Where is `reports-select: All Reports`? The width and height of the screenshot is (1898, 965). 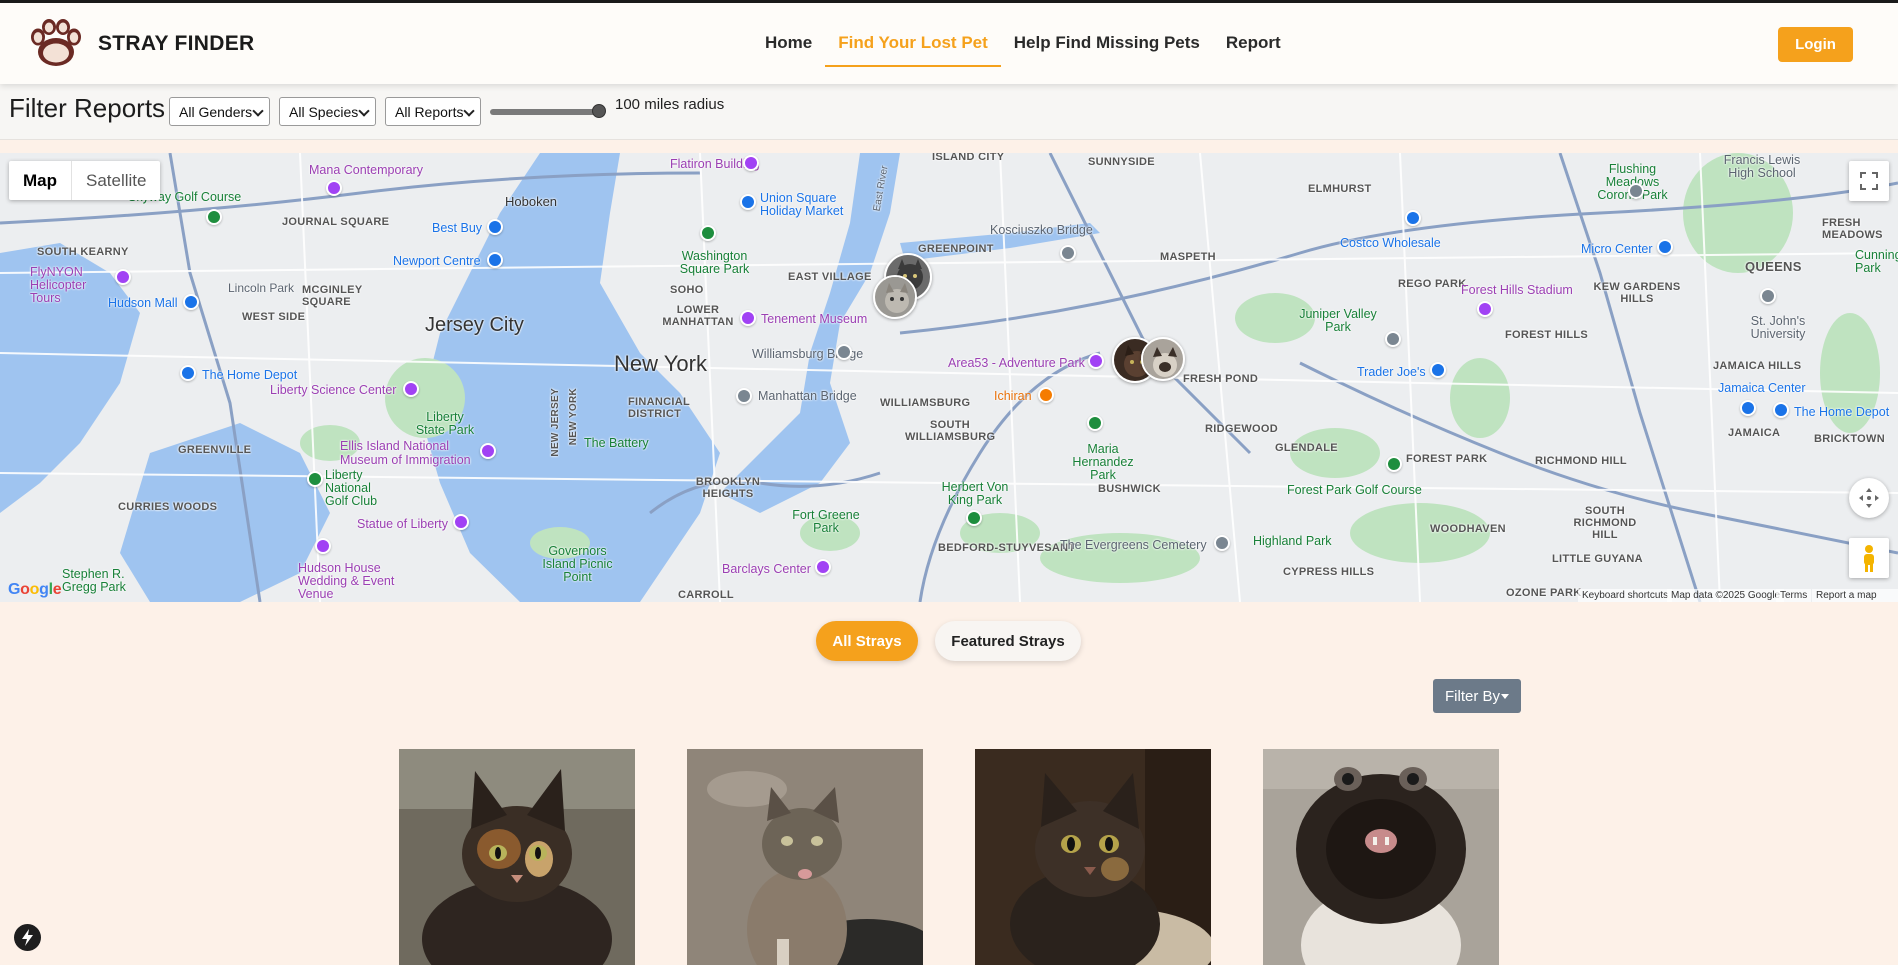
reports-select: All Reports is located at coordinates (433, 111).